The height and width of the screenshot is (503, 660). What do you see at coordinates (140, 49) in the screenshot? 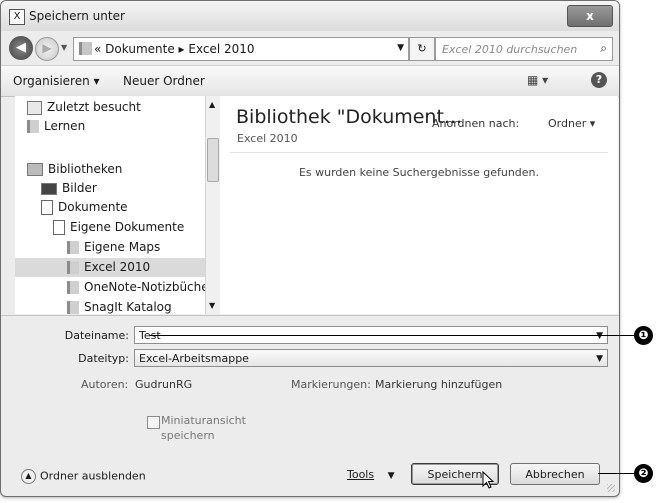
I see `breadcrumb-dokumente: Dokumente` at bounding box center [140, 49].